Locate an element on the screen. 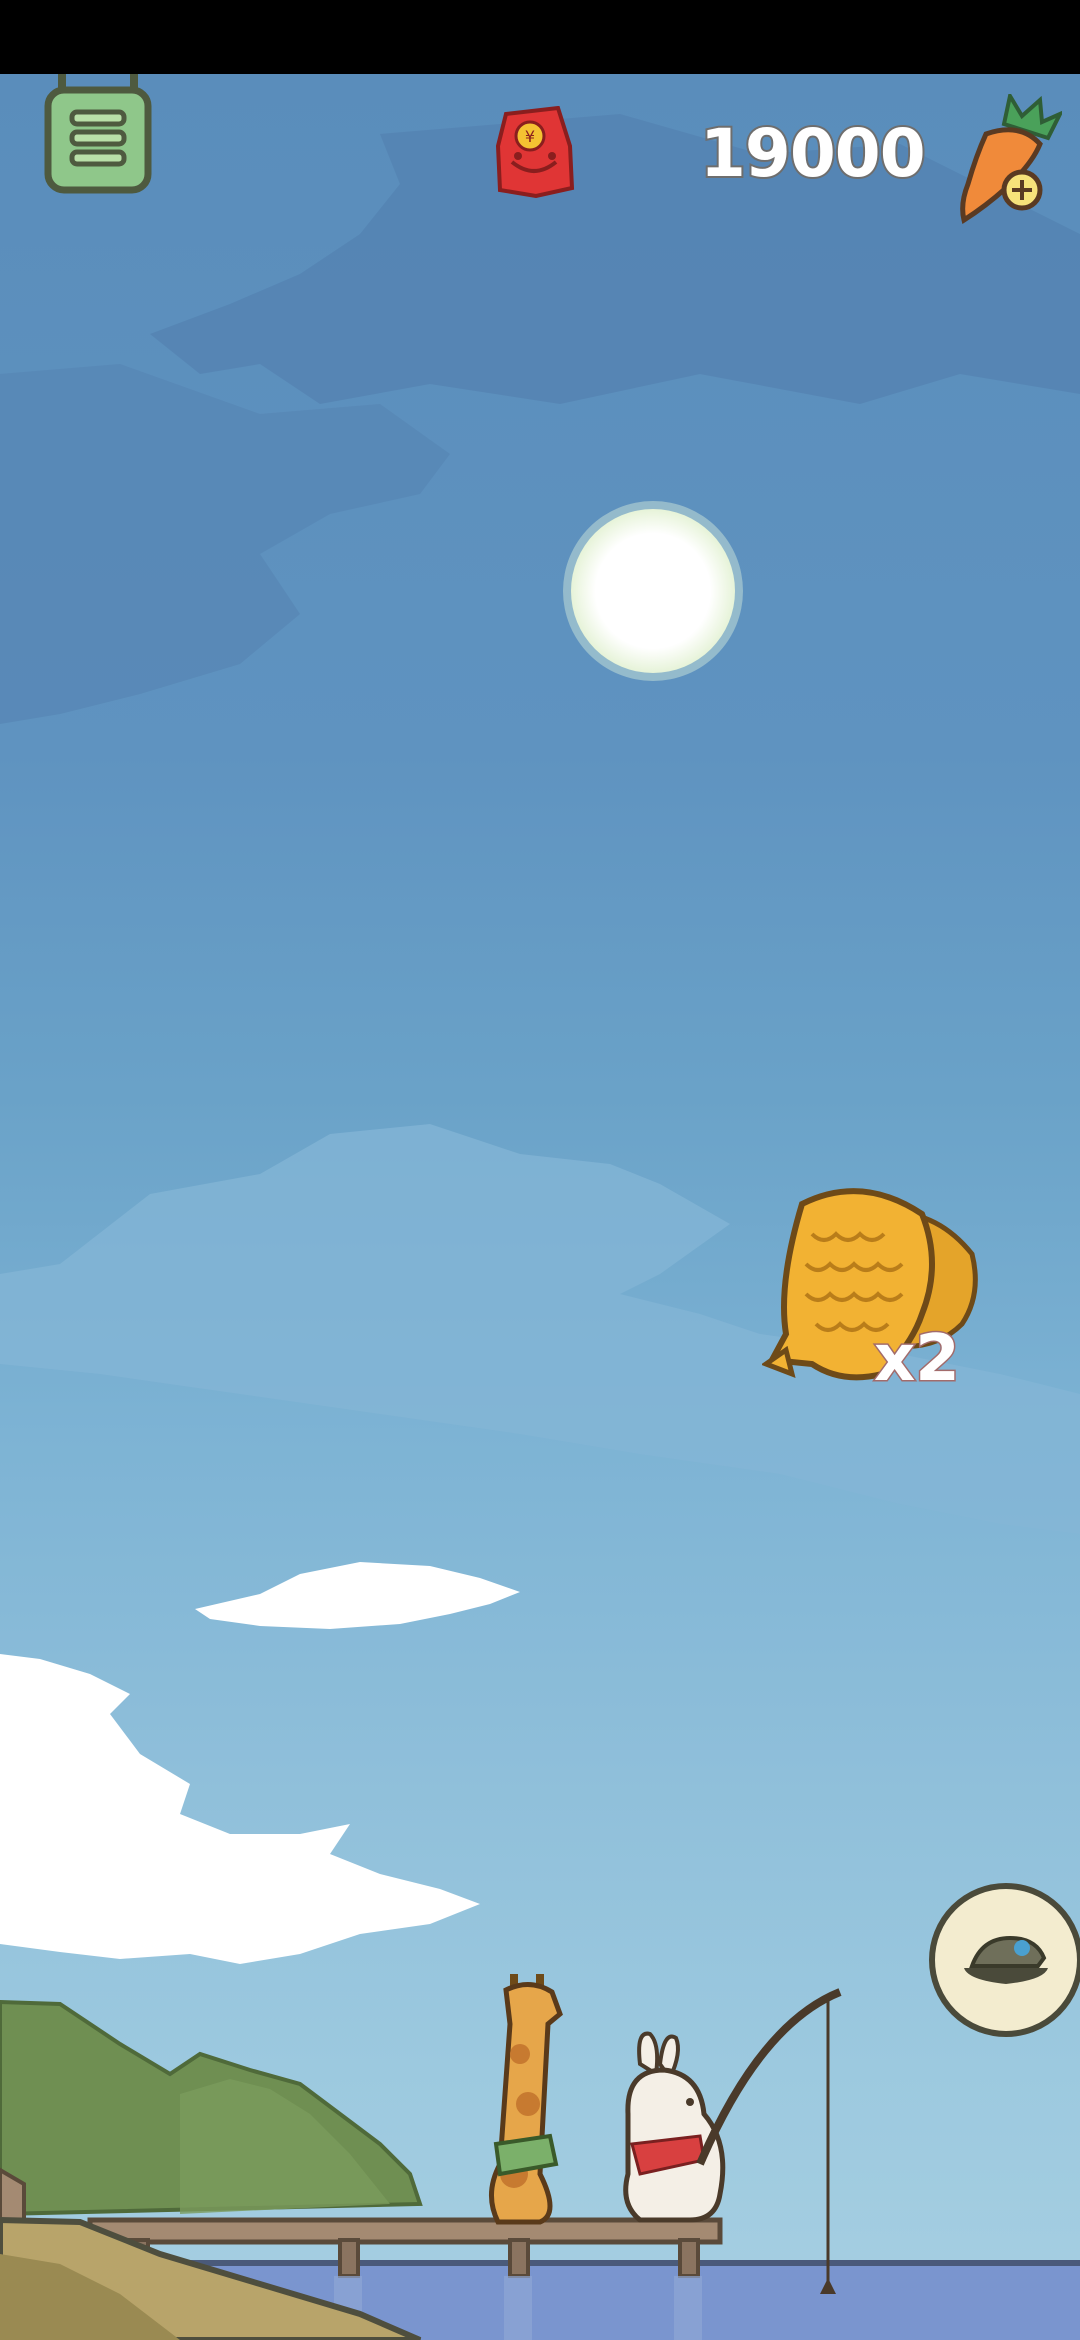 The height and width of the screenshot is (2340, 1080). giraffe-character is located at coordinates (526, 2099).